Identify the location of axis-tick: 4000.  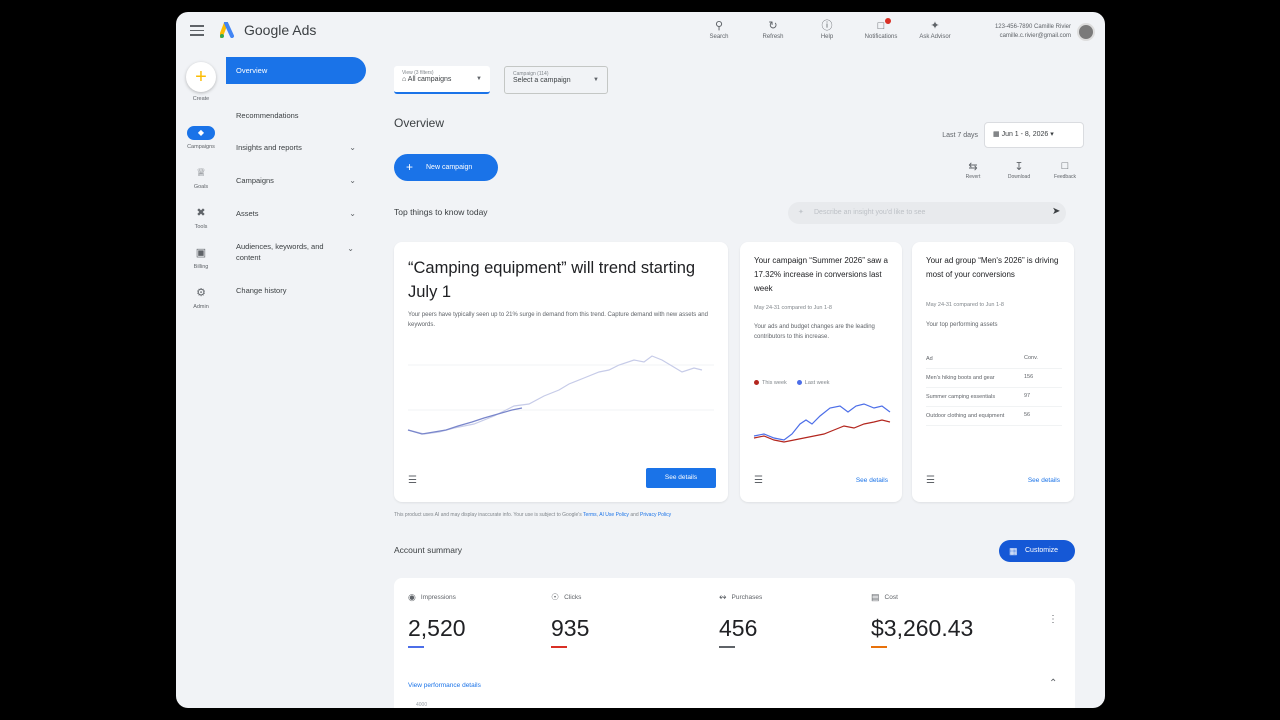
(422, 705).